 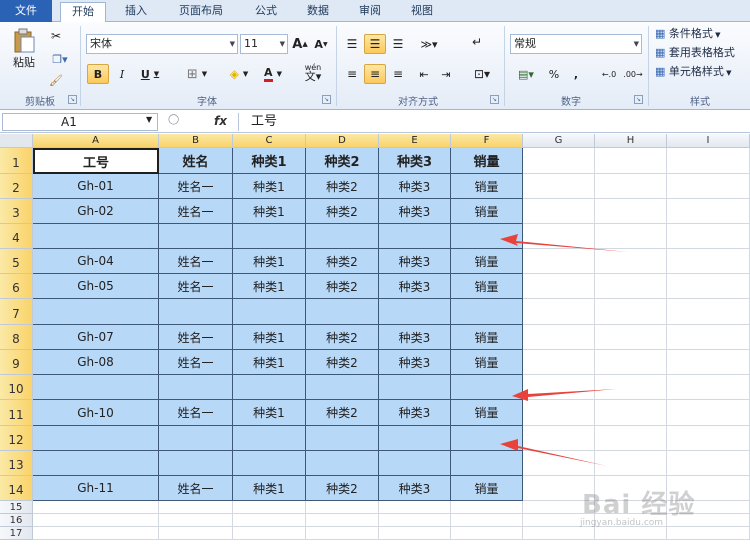 I want to click on annotation-arrows, so click(x=564, y=350).